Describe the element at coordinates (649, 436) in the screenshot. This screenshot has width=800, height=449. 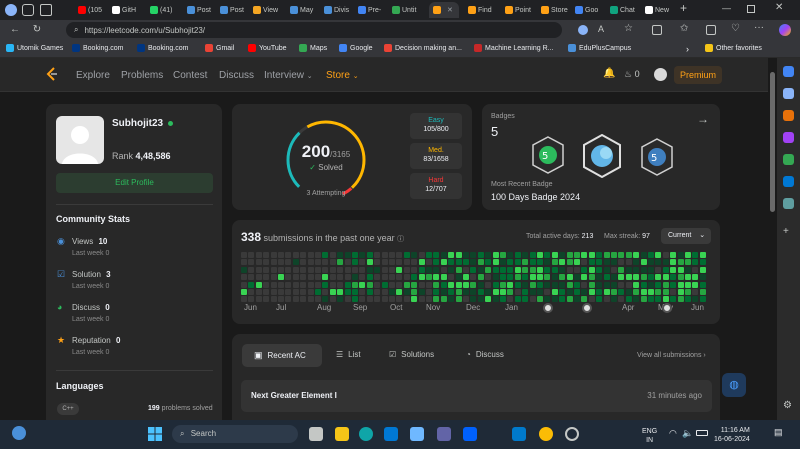
I see `language-indicator: ENG IN` at that location.